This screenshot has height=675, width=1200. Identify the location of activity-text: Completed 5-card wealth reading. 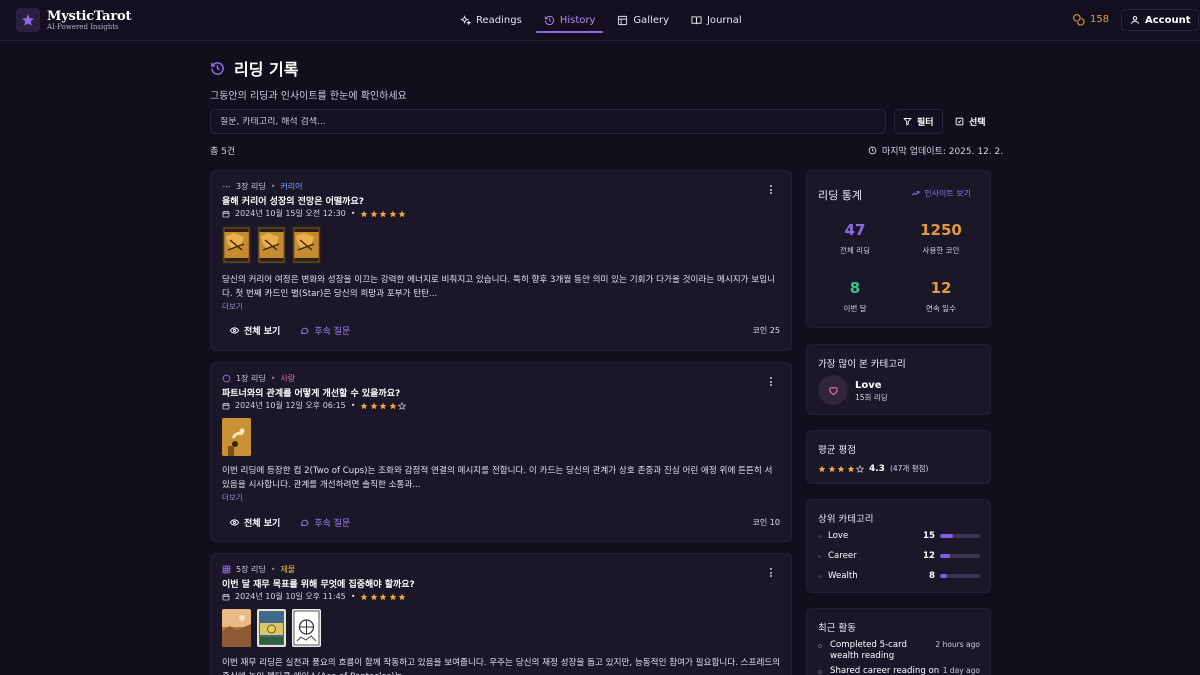
(868, 650).